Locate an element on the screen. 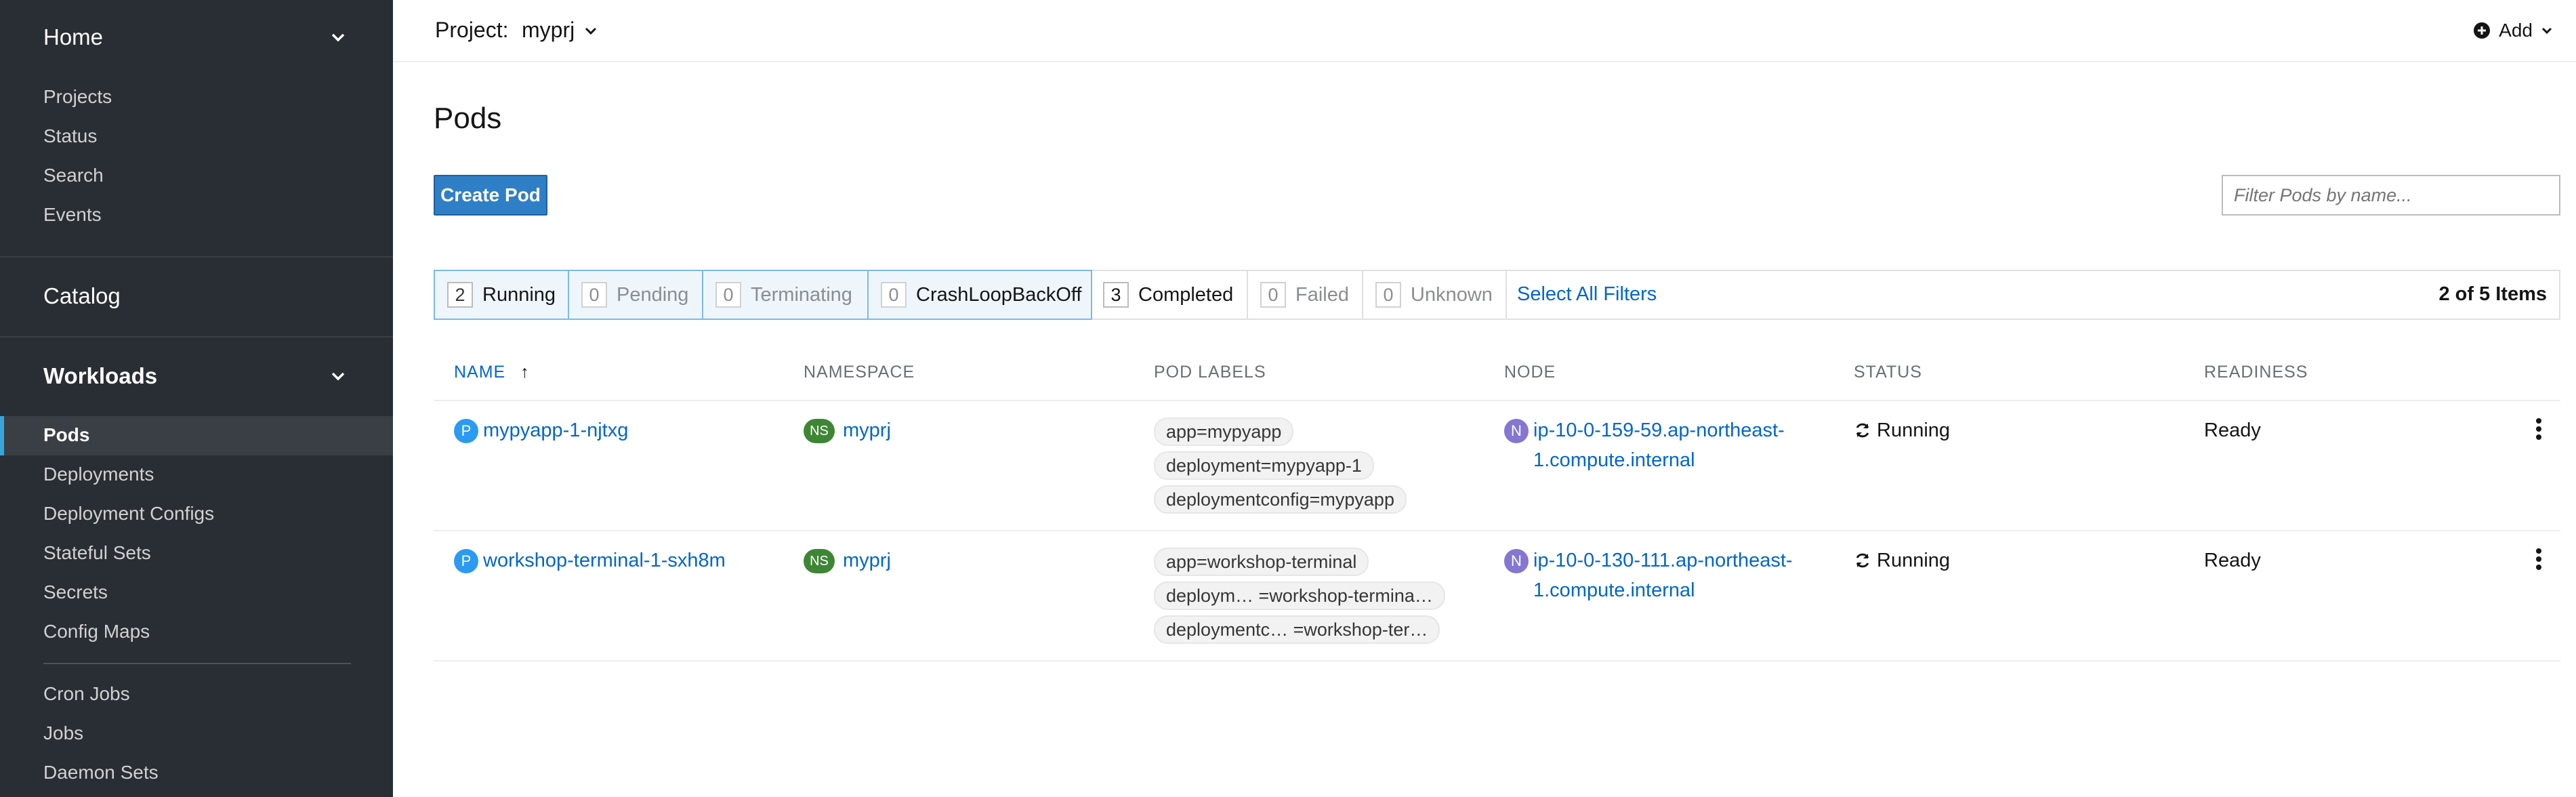 This screenshot has height=797, width=2576. filter-unknown: 0 Unknown is located at coordinates (1435, 295).